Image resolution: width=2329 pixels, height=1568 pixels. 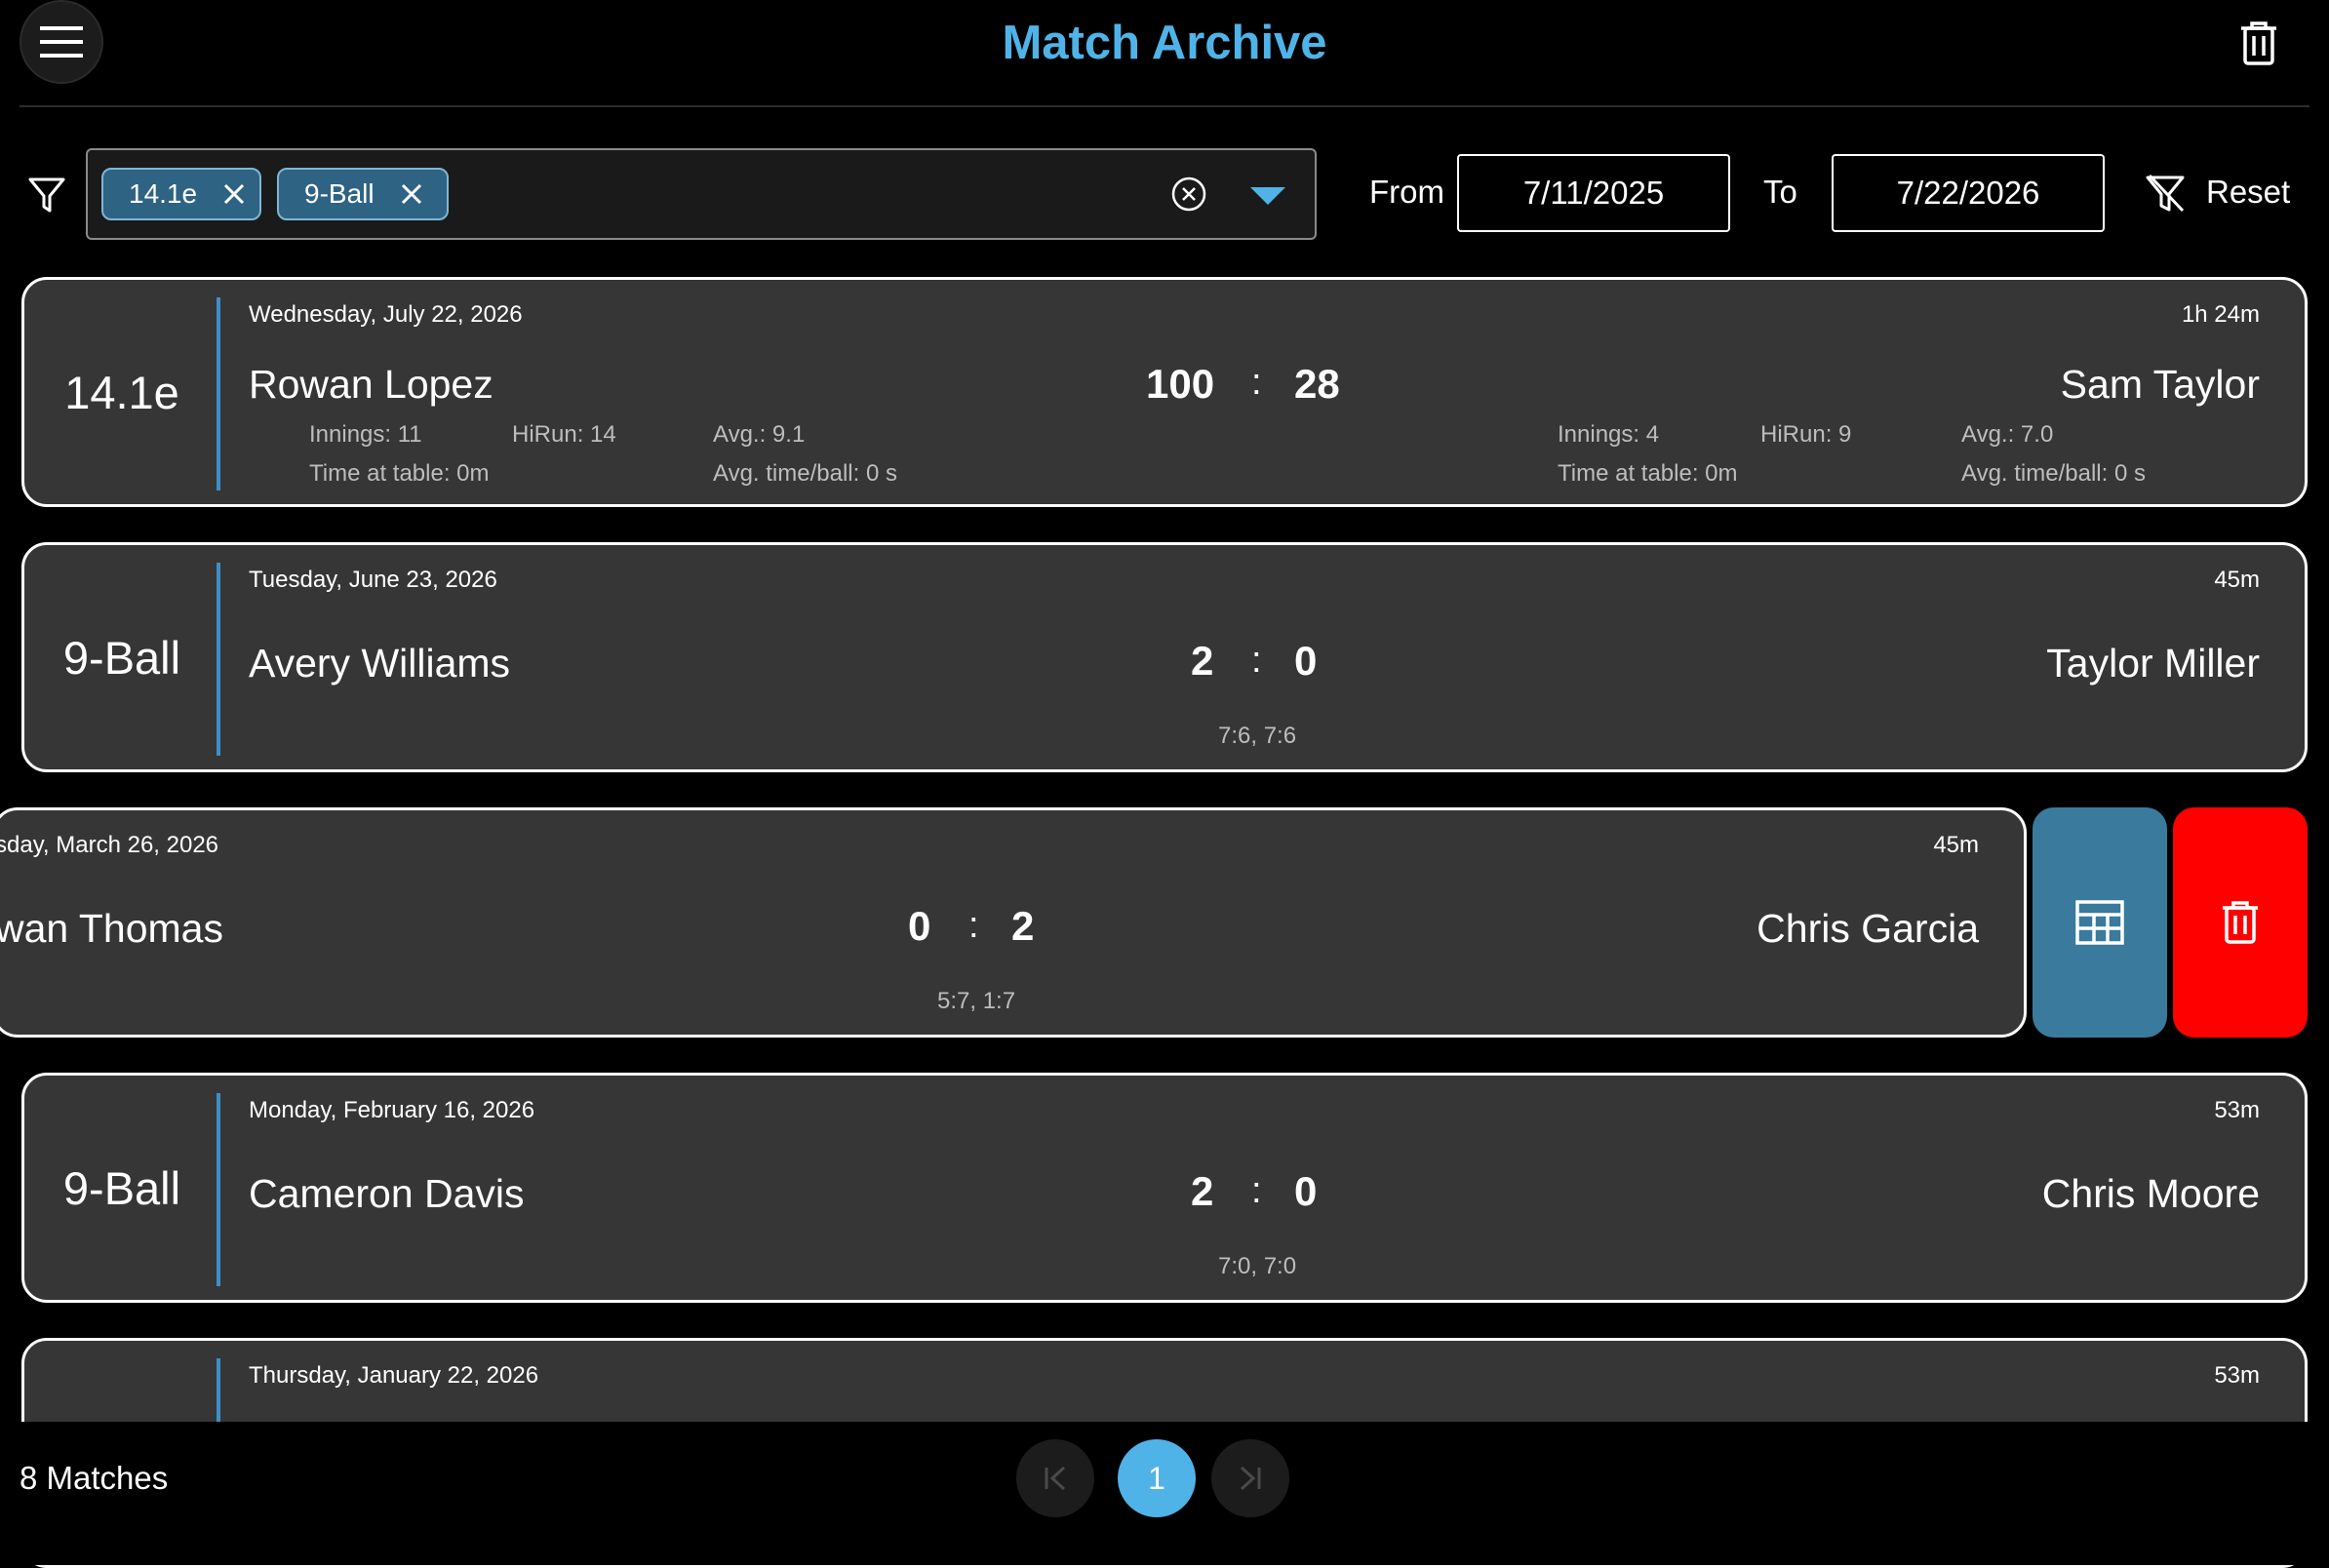 What do you see at coordinates (1407, 192) in the screenshot?
I see `from-label: From` at bounding box center [1407, 192].